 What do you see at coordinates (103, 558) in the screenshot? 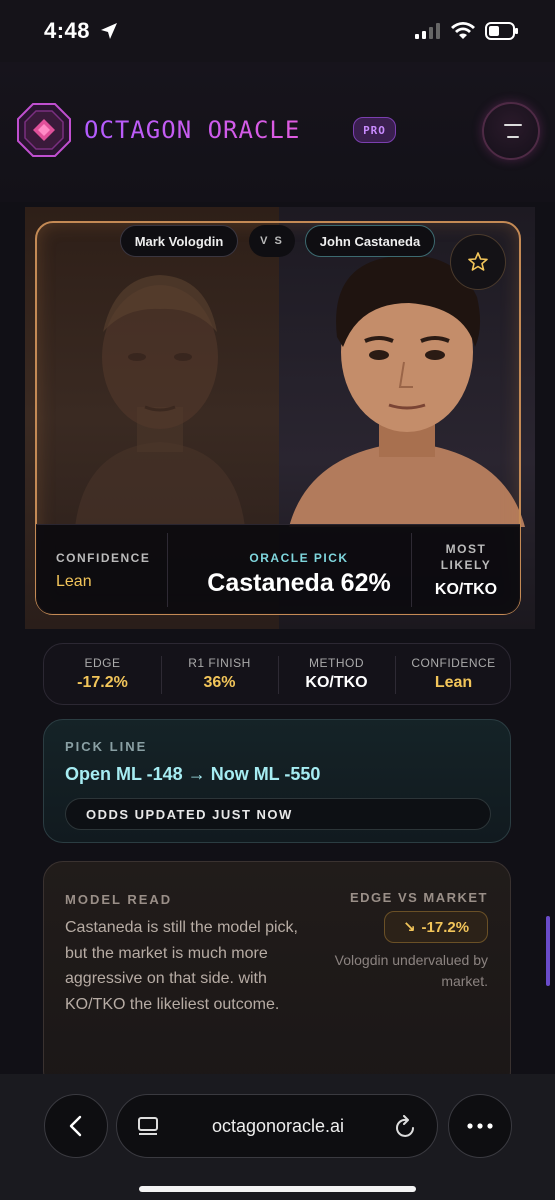
I see `confidence-label: CONFIDENCE` at bounding box center [103, 558].